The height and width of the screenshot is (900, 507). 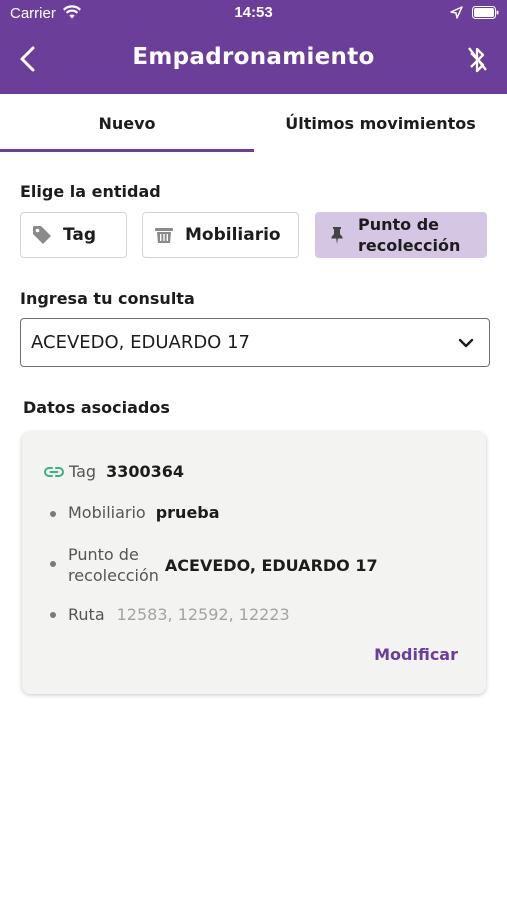 What do you see at coordinates (127, 123) in the screenshot?
I see `tab-nuevo: Nuevo` at bounding box center [127, 123].